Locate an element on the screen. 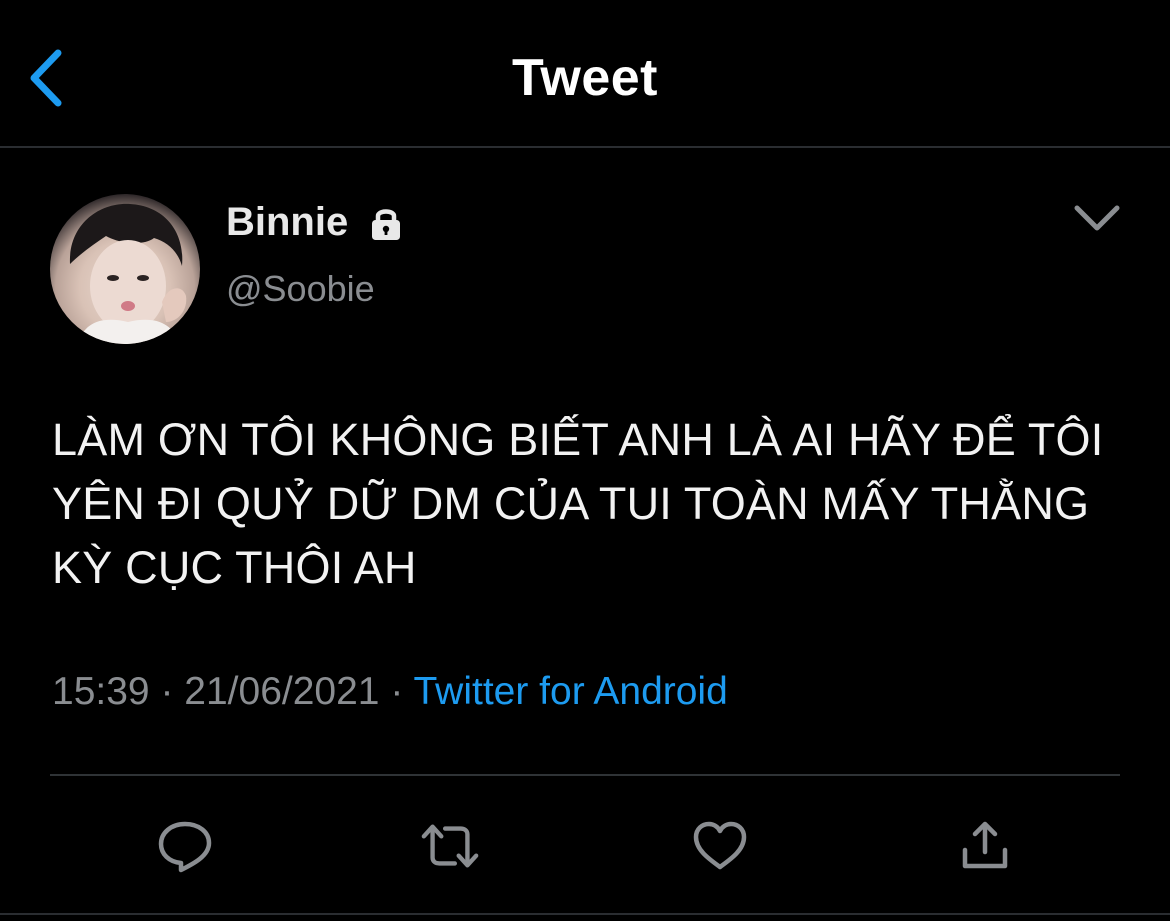  share-icon is located at coordinates (985, 845).